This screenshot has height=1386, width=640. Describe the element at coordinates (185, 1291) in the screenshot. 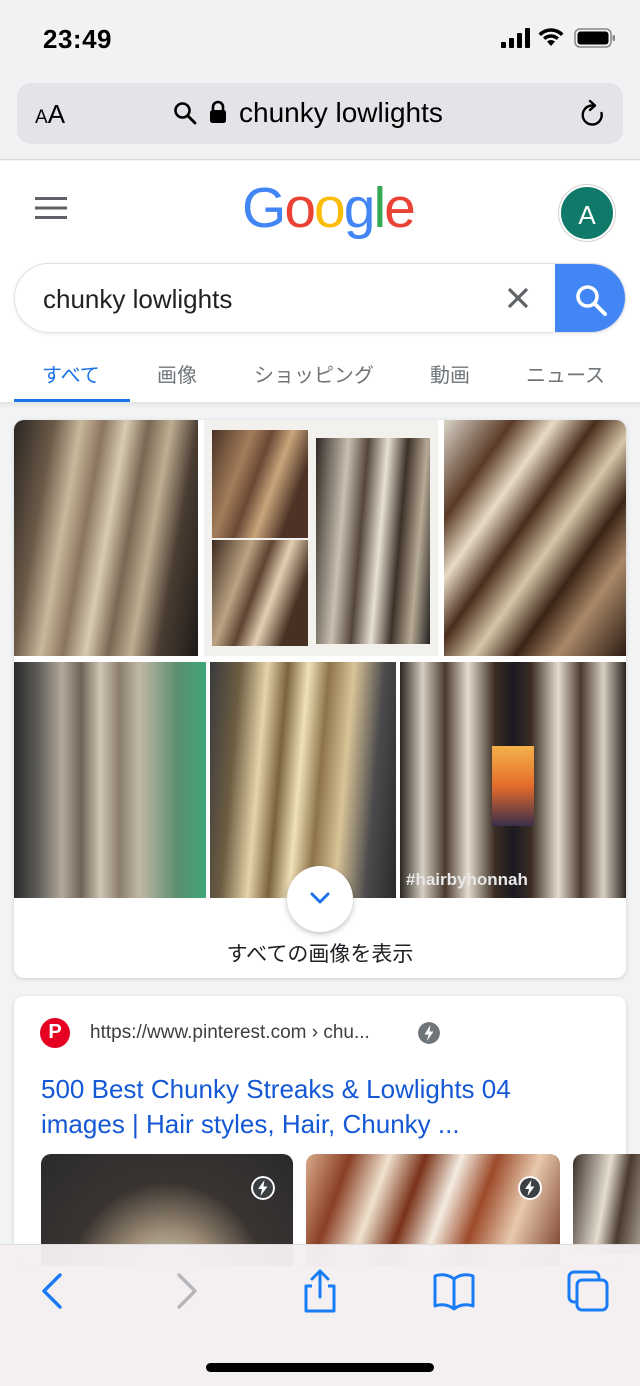

I see `forward-icon` at that location.